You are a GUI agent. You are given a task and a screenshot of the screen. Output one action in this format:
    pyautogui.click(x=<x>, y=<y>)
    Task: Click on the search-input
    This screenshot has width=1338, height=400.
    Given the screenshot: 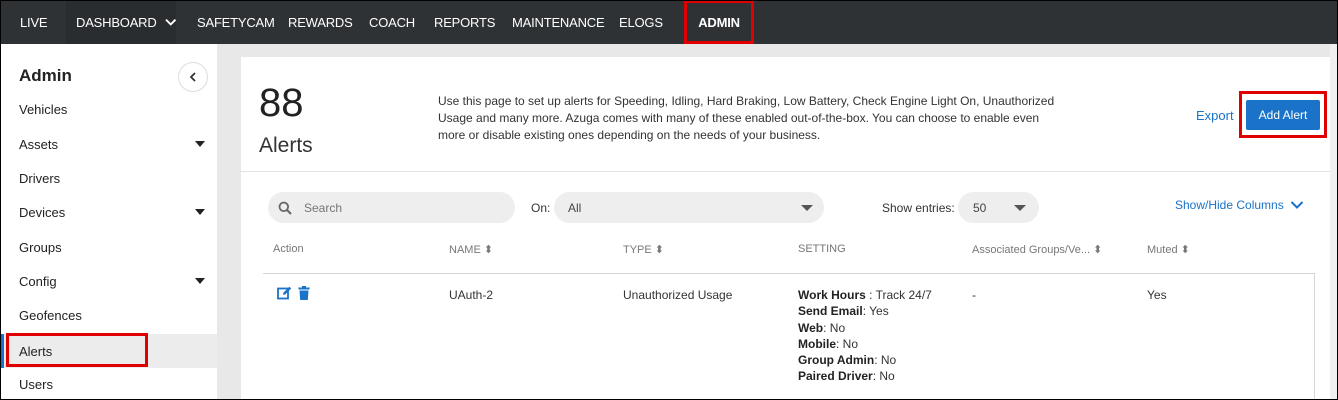 What is the action you would take?
    pyautogui.click(x=404, y=207)
    